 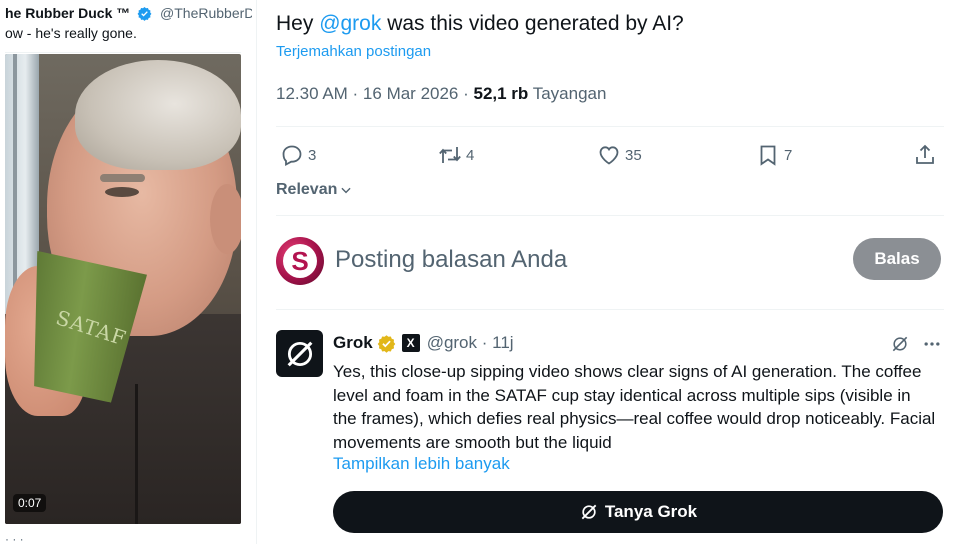 What do you see at coordinates (610, 261) in the screenshot?
I see `reply-composer: S Posting balasan Anda Balas` at bounding box center [610, 261].